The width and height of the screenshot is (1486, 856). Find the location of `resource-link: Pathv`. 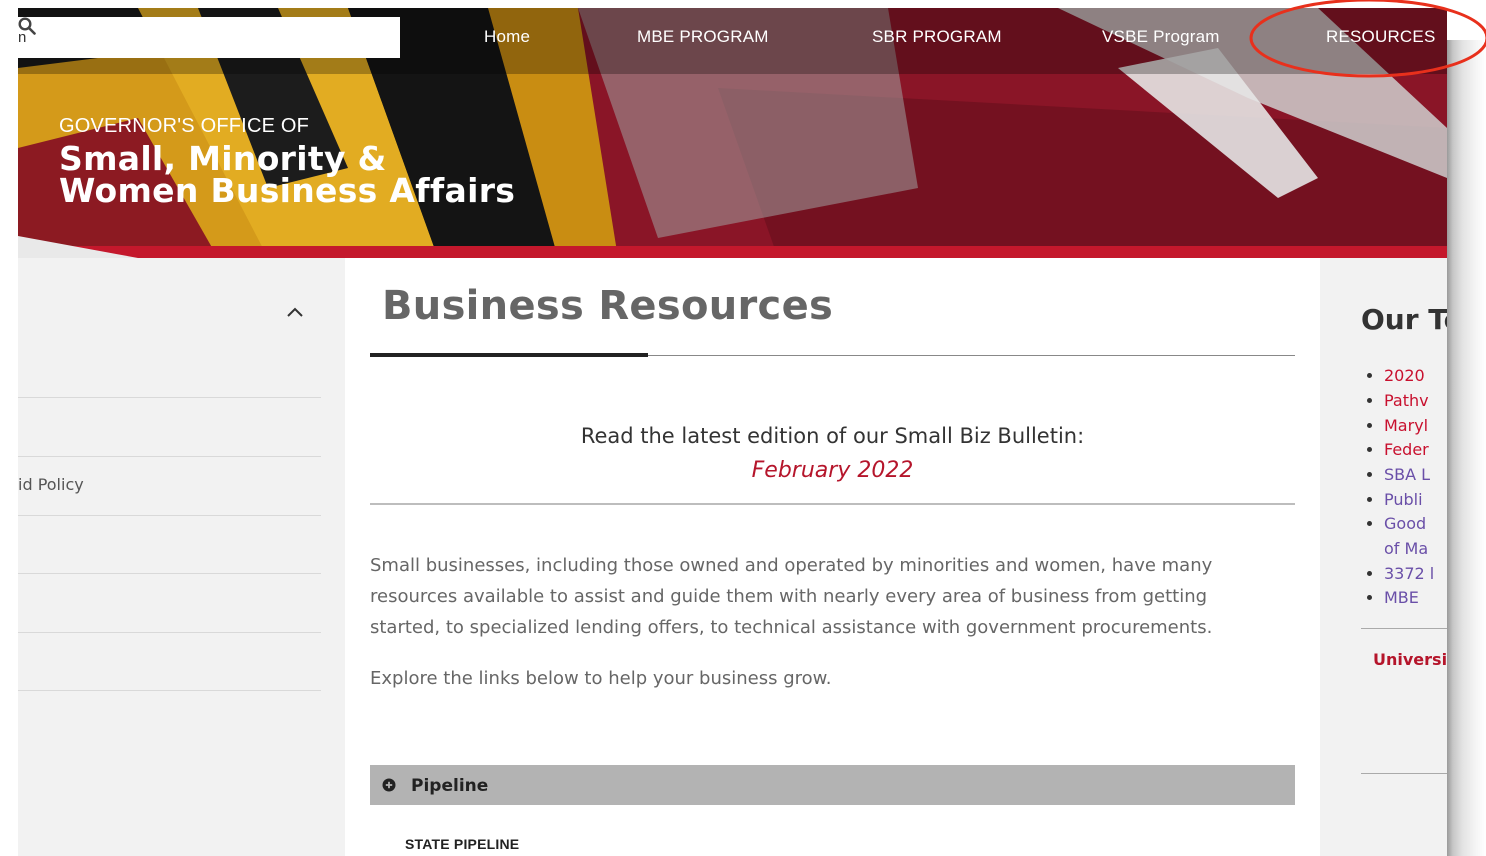

resource-link: Pathv is located at coordinates (1406, 400).